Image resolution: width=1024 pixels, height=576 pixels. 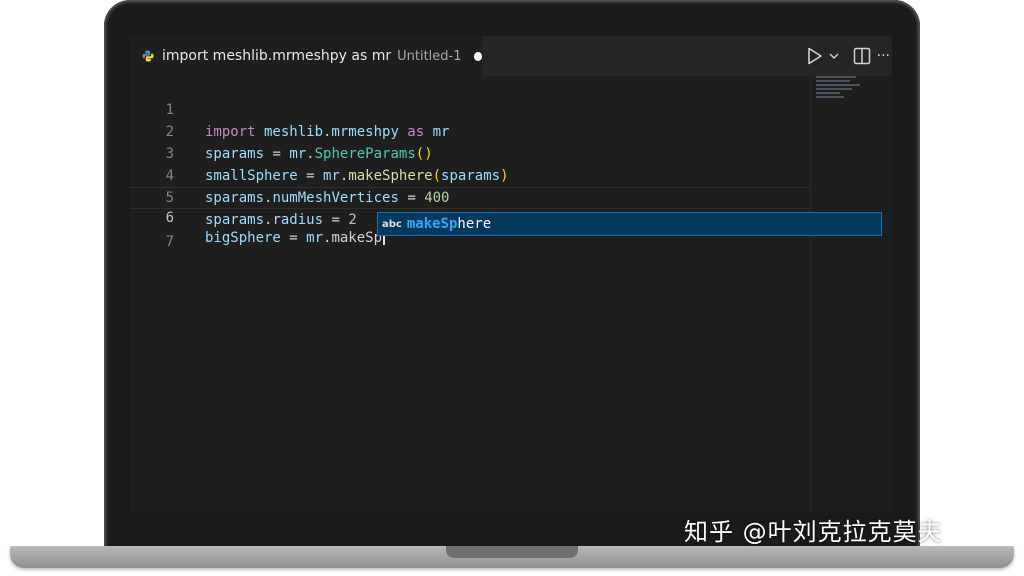 I want to click on code-line: 1 import meshlib.mrmeshpy as mr, so click(x=470, y=108).